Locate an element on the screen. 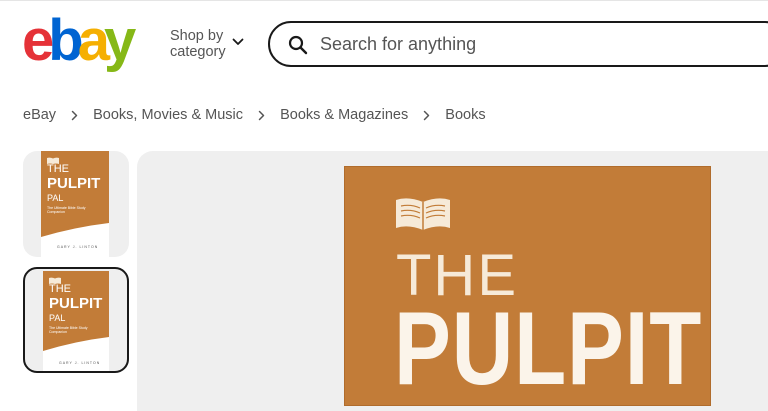  logo-letter-a: a is located at coordinates (93, 40).